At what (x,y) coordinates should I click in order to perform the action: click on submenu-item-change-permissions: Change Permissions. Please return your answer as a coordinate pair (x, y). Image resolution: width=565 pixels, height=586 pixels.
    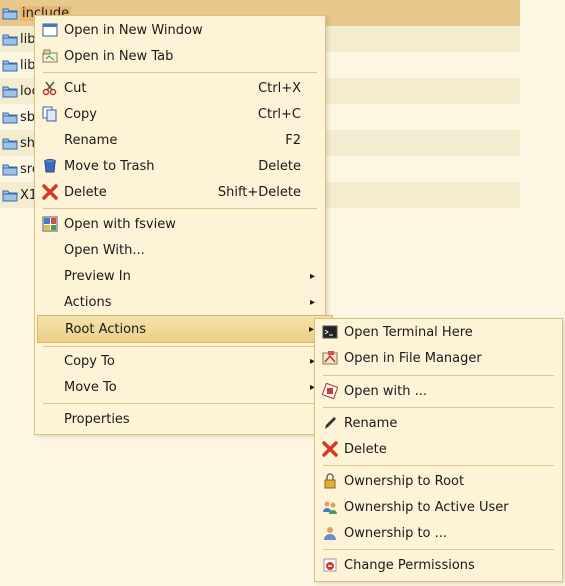
    Looking at the image, I should click on (438, 565).